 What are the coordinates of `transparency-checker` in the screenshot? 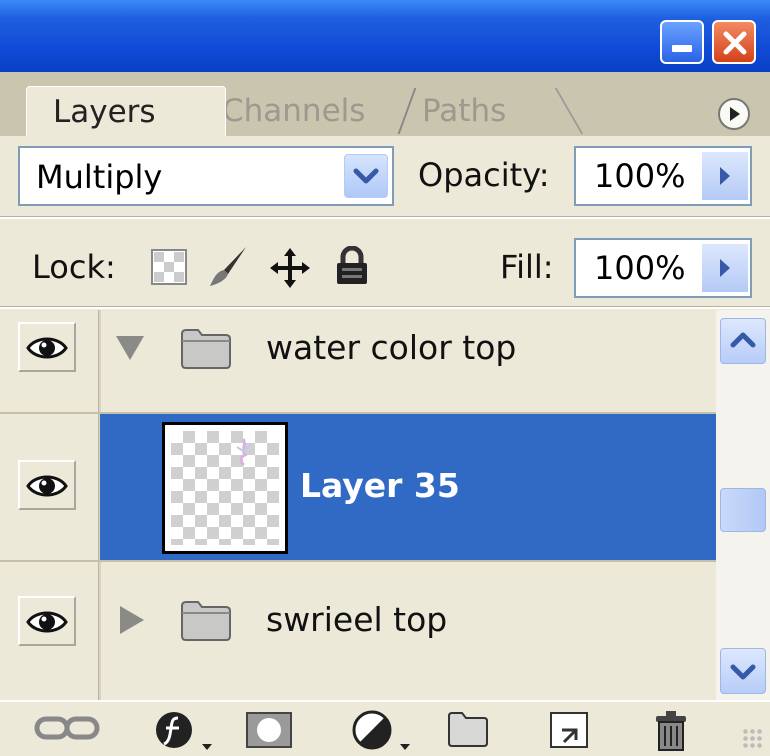 It's located at (225, 488).